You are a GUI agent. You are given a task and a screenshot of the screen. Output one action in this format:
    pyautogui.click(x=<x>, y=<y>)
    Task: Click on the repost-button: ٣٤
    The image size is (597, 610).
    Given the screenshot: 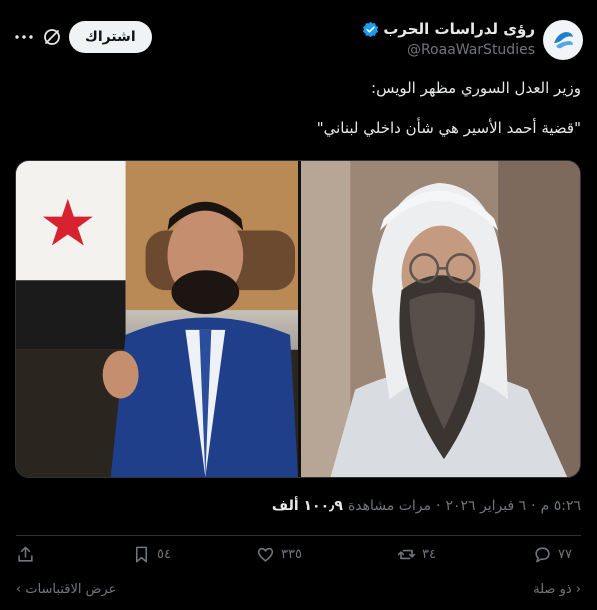 What is the action you would take?
    pyautogui.click(x=416, y=554)
    